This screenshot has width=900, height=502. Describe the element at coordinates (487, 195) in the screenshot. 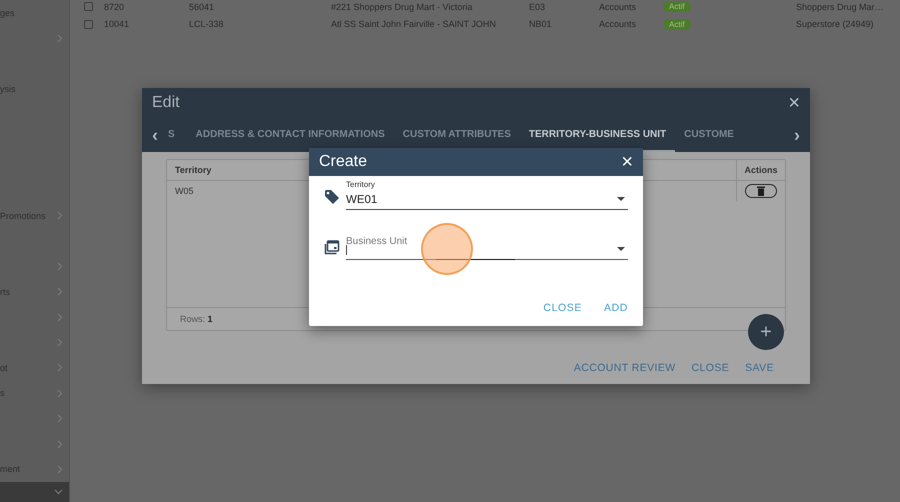

I see `dropdown-field: Territory WE01` at that location.